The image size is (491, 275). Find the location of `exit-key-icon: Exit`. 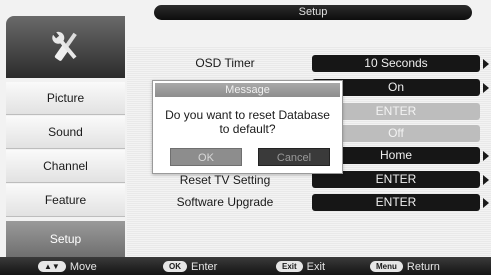

exit-key-icon: Exit is located at coordinates (289, 266).